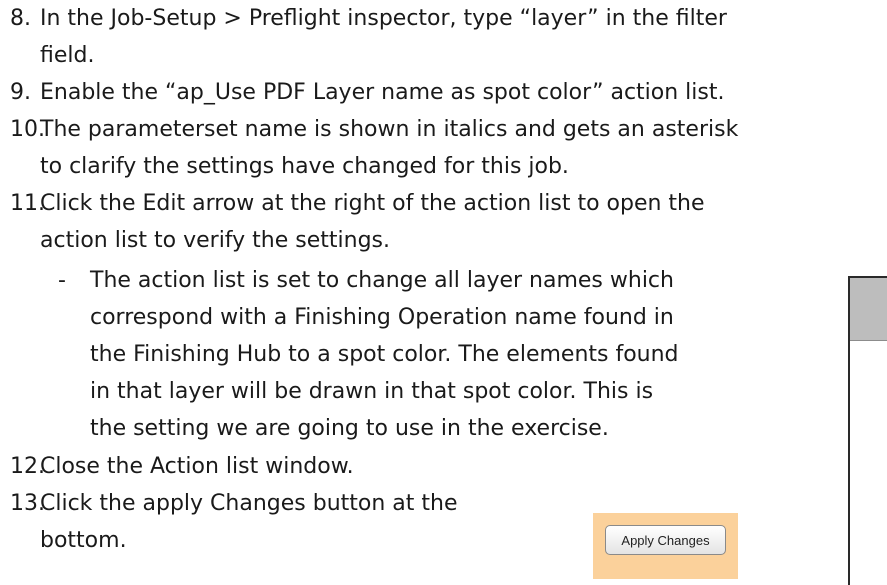  What do you see at coordinates (665, 540) in the screenshot?
I see `apply-changes-button: Apply Changes` at bounding box center [665, 540].